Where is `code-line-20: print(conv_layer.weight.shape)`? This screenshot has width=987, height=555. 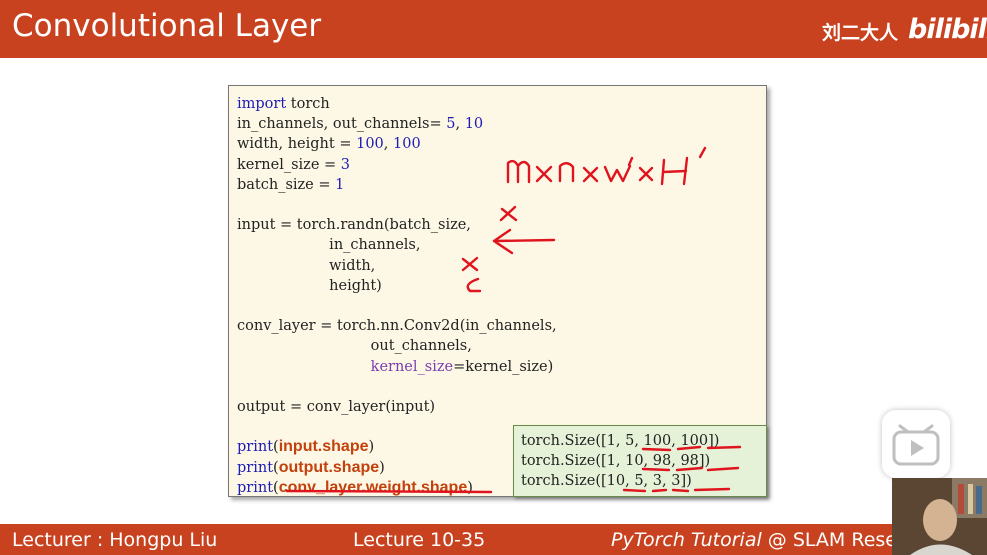 code-line-20: print(conv_layer.weight.shape) is located at coordinates (355, 487).